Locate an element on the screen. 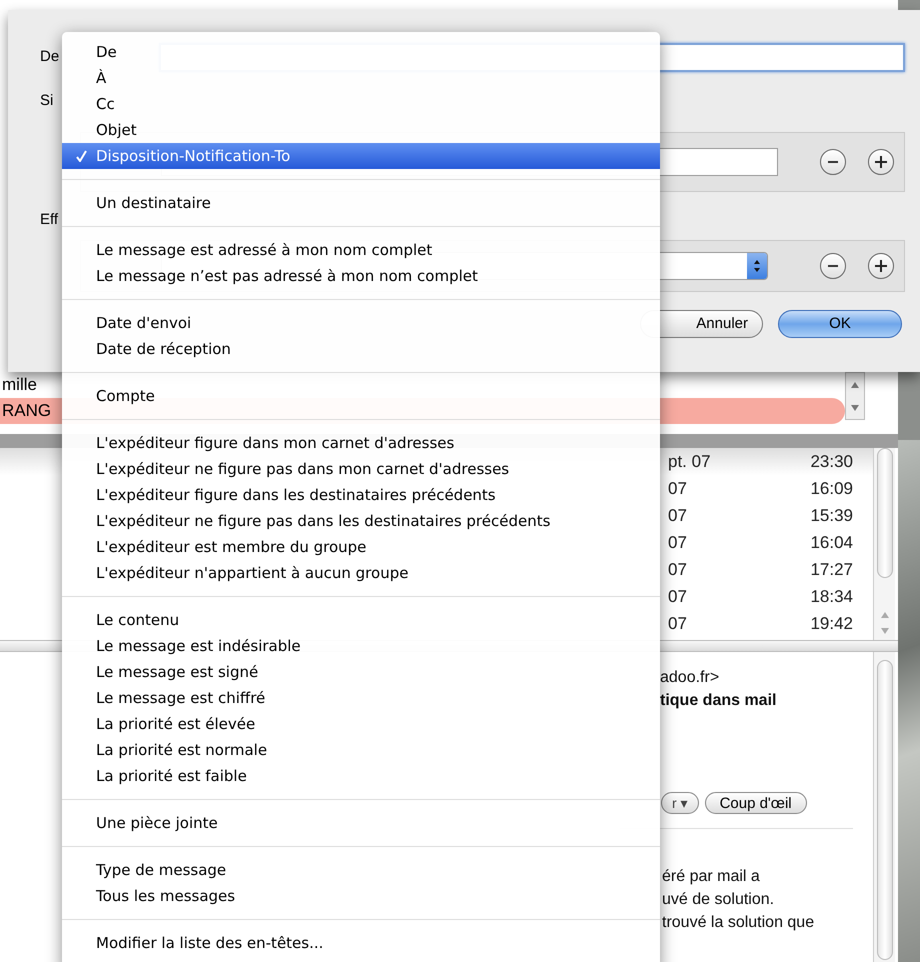 This screenshot has height=962, width=920. menu-item: À is located at coordinates (361, 78).